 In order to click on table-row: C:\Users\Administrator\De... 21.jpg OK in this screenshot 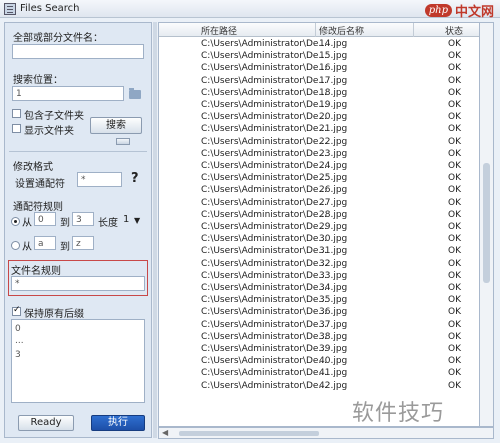, I will do `click(319, 129)`.